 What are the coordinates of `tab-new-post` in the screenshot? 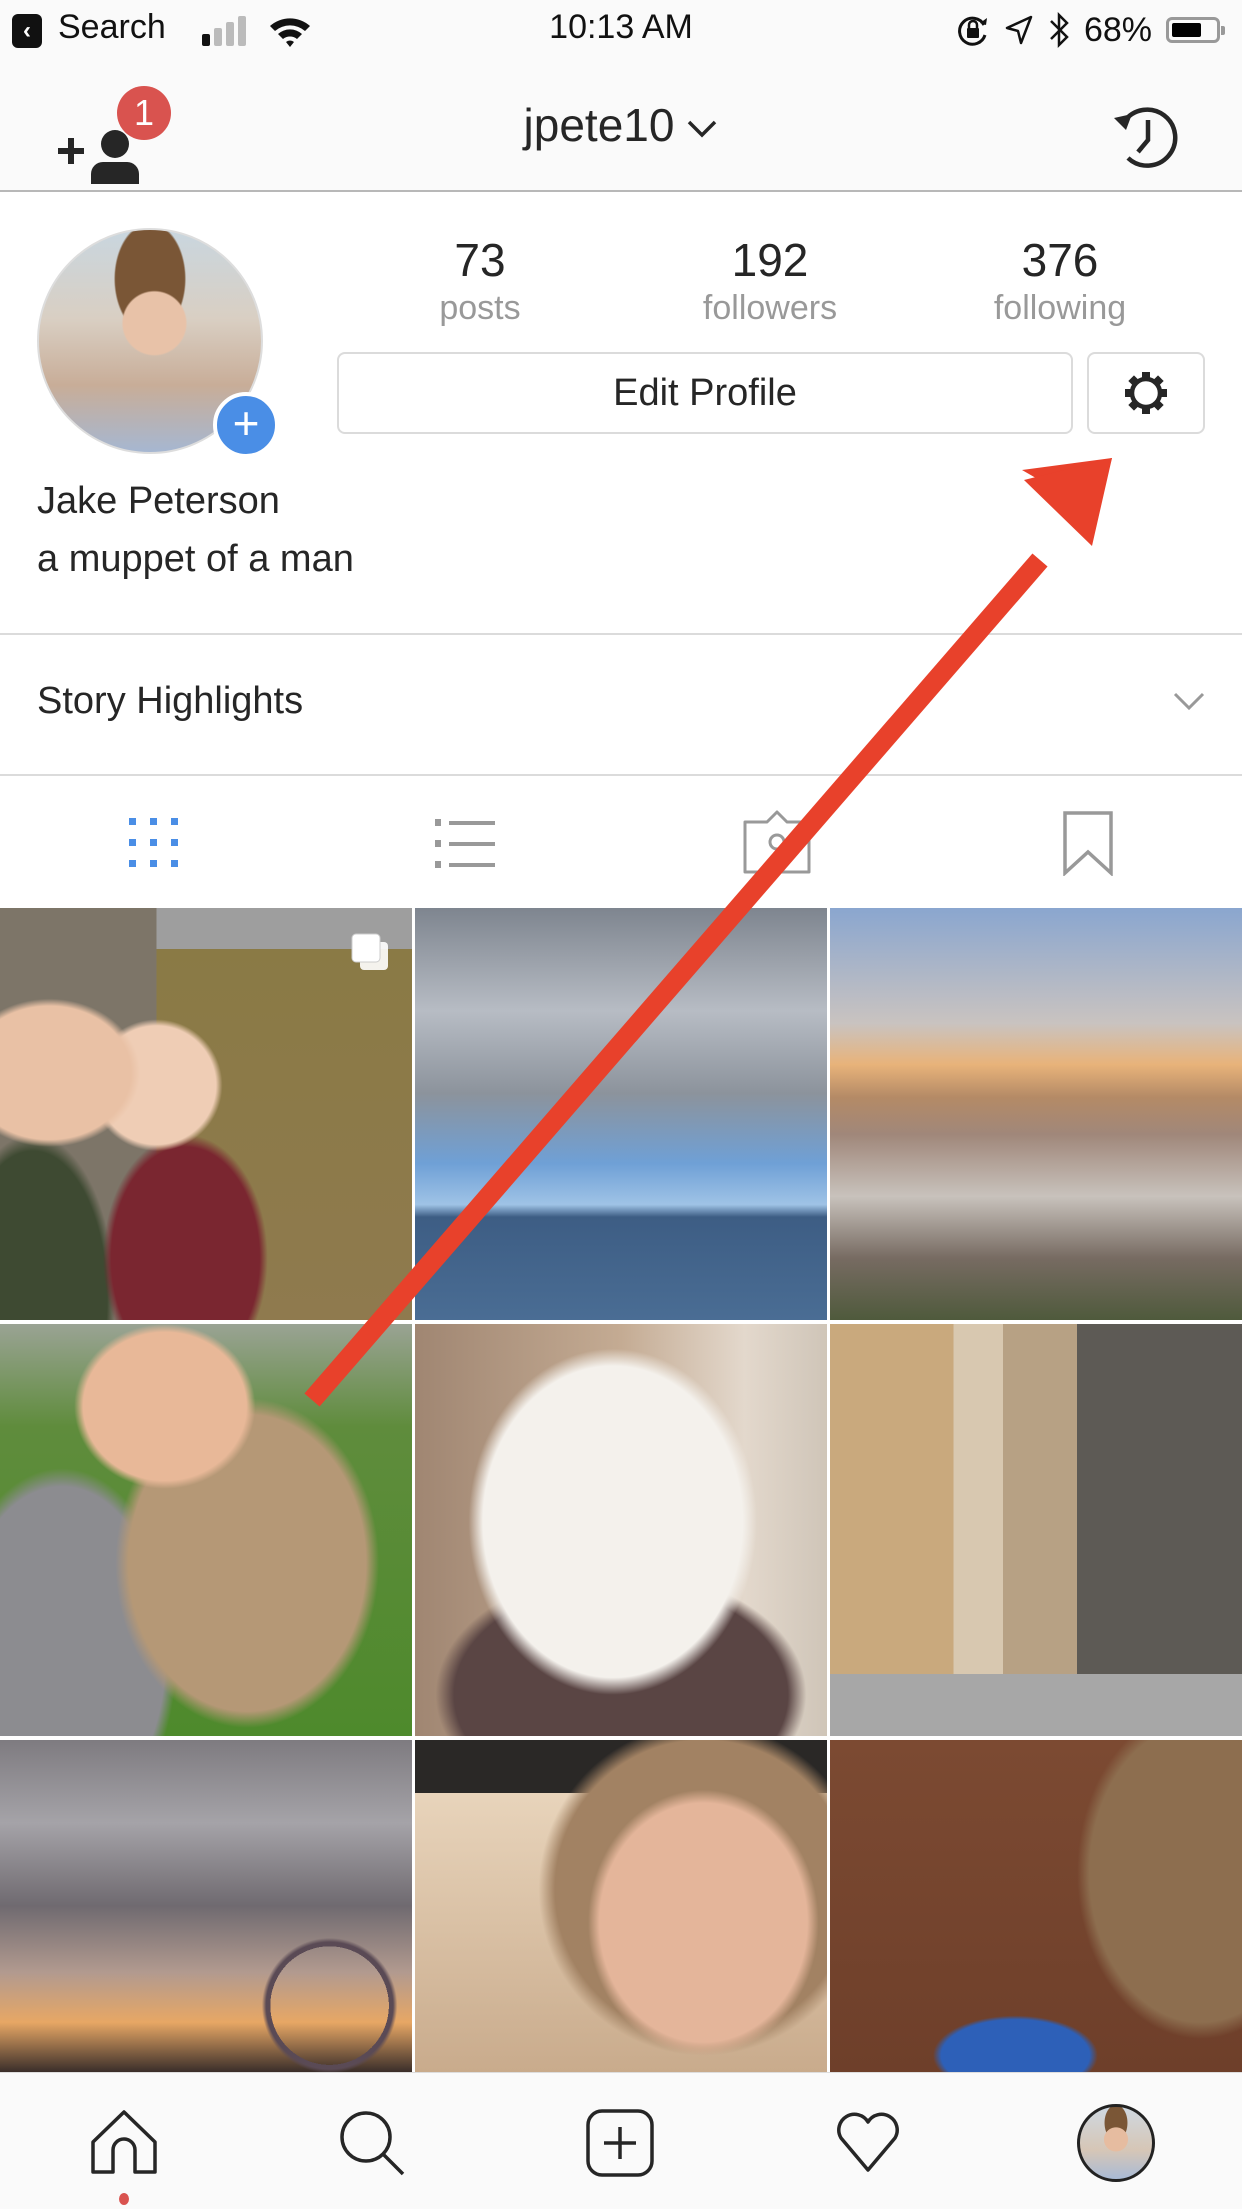 It's located at (620, 2143).